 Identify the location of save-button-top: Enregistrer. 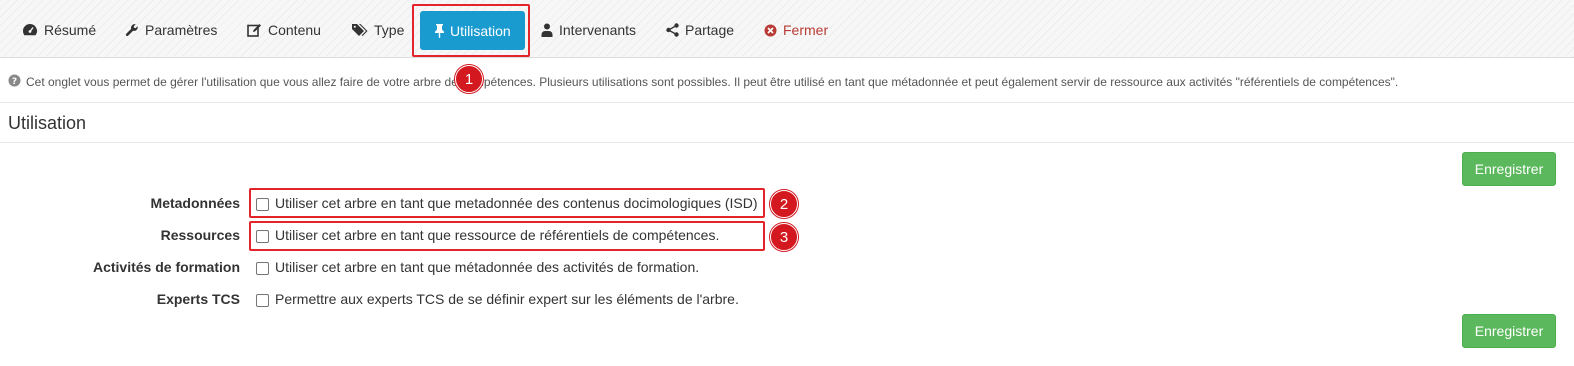
(1509, 169).